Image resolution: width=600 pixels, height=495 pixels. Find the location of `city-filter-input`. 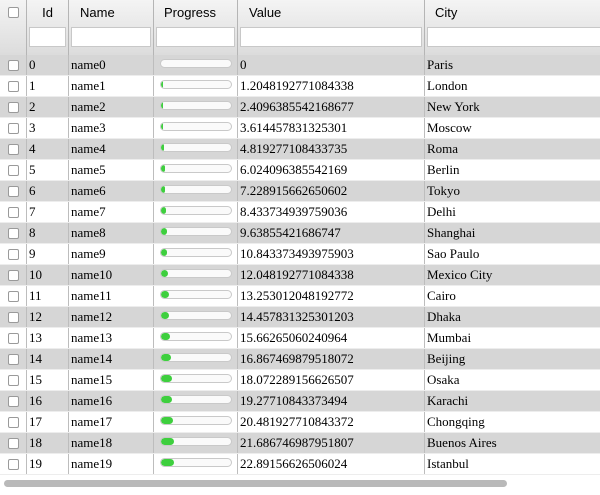

city-filter-input is located at coordinates (513, 37).